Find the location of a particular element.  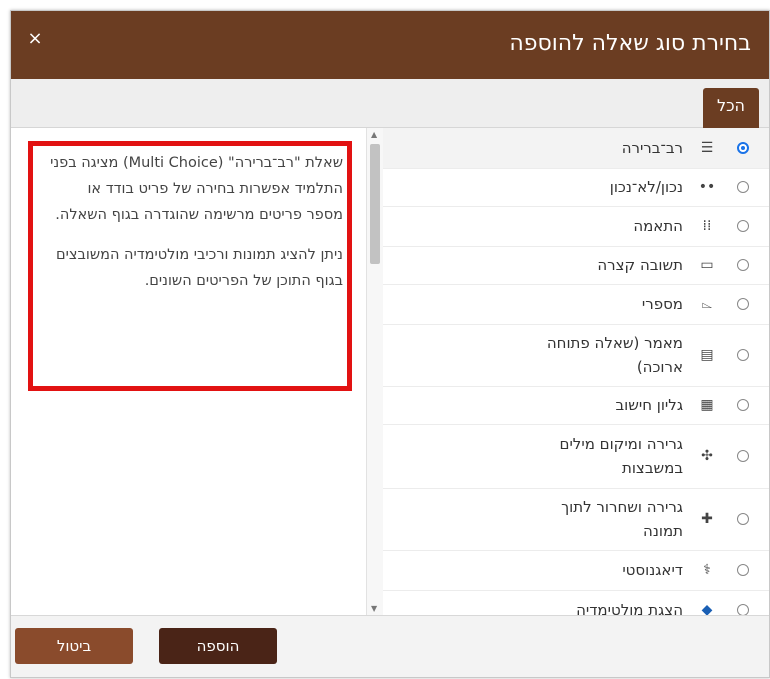

question-type-label: גליון חישוב is located at coordinates (649, 405).